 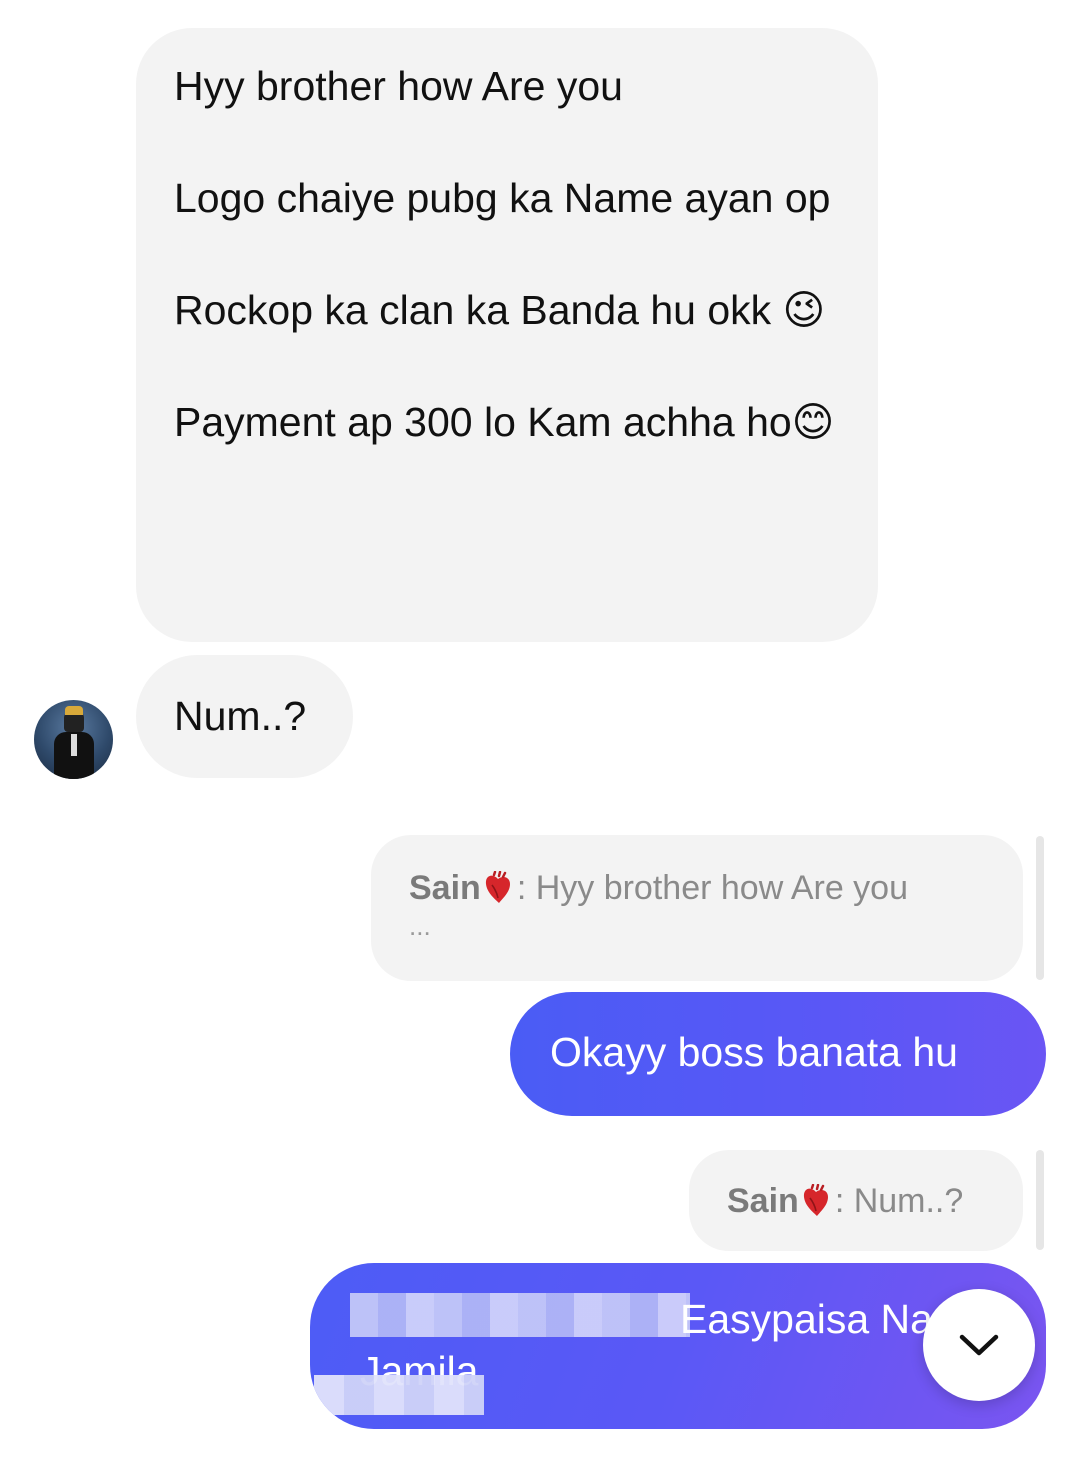 I want to click on scroll-to-bottom-button, so click(x=979, y=1345).